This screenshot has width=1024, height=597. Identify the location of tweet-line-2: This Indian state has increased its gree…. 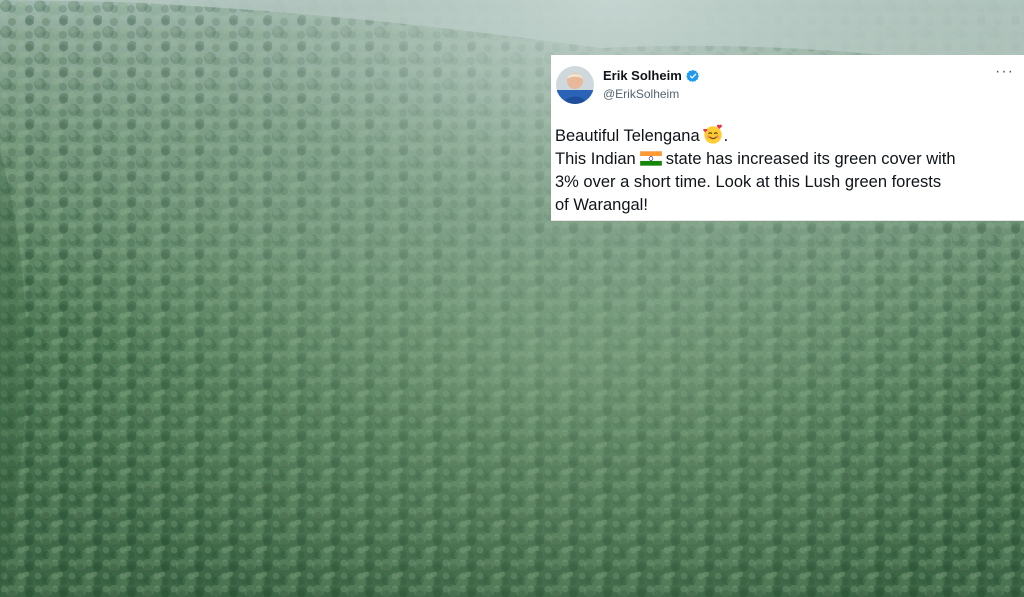
(786, 159).